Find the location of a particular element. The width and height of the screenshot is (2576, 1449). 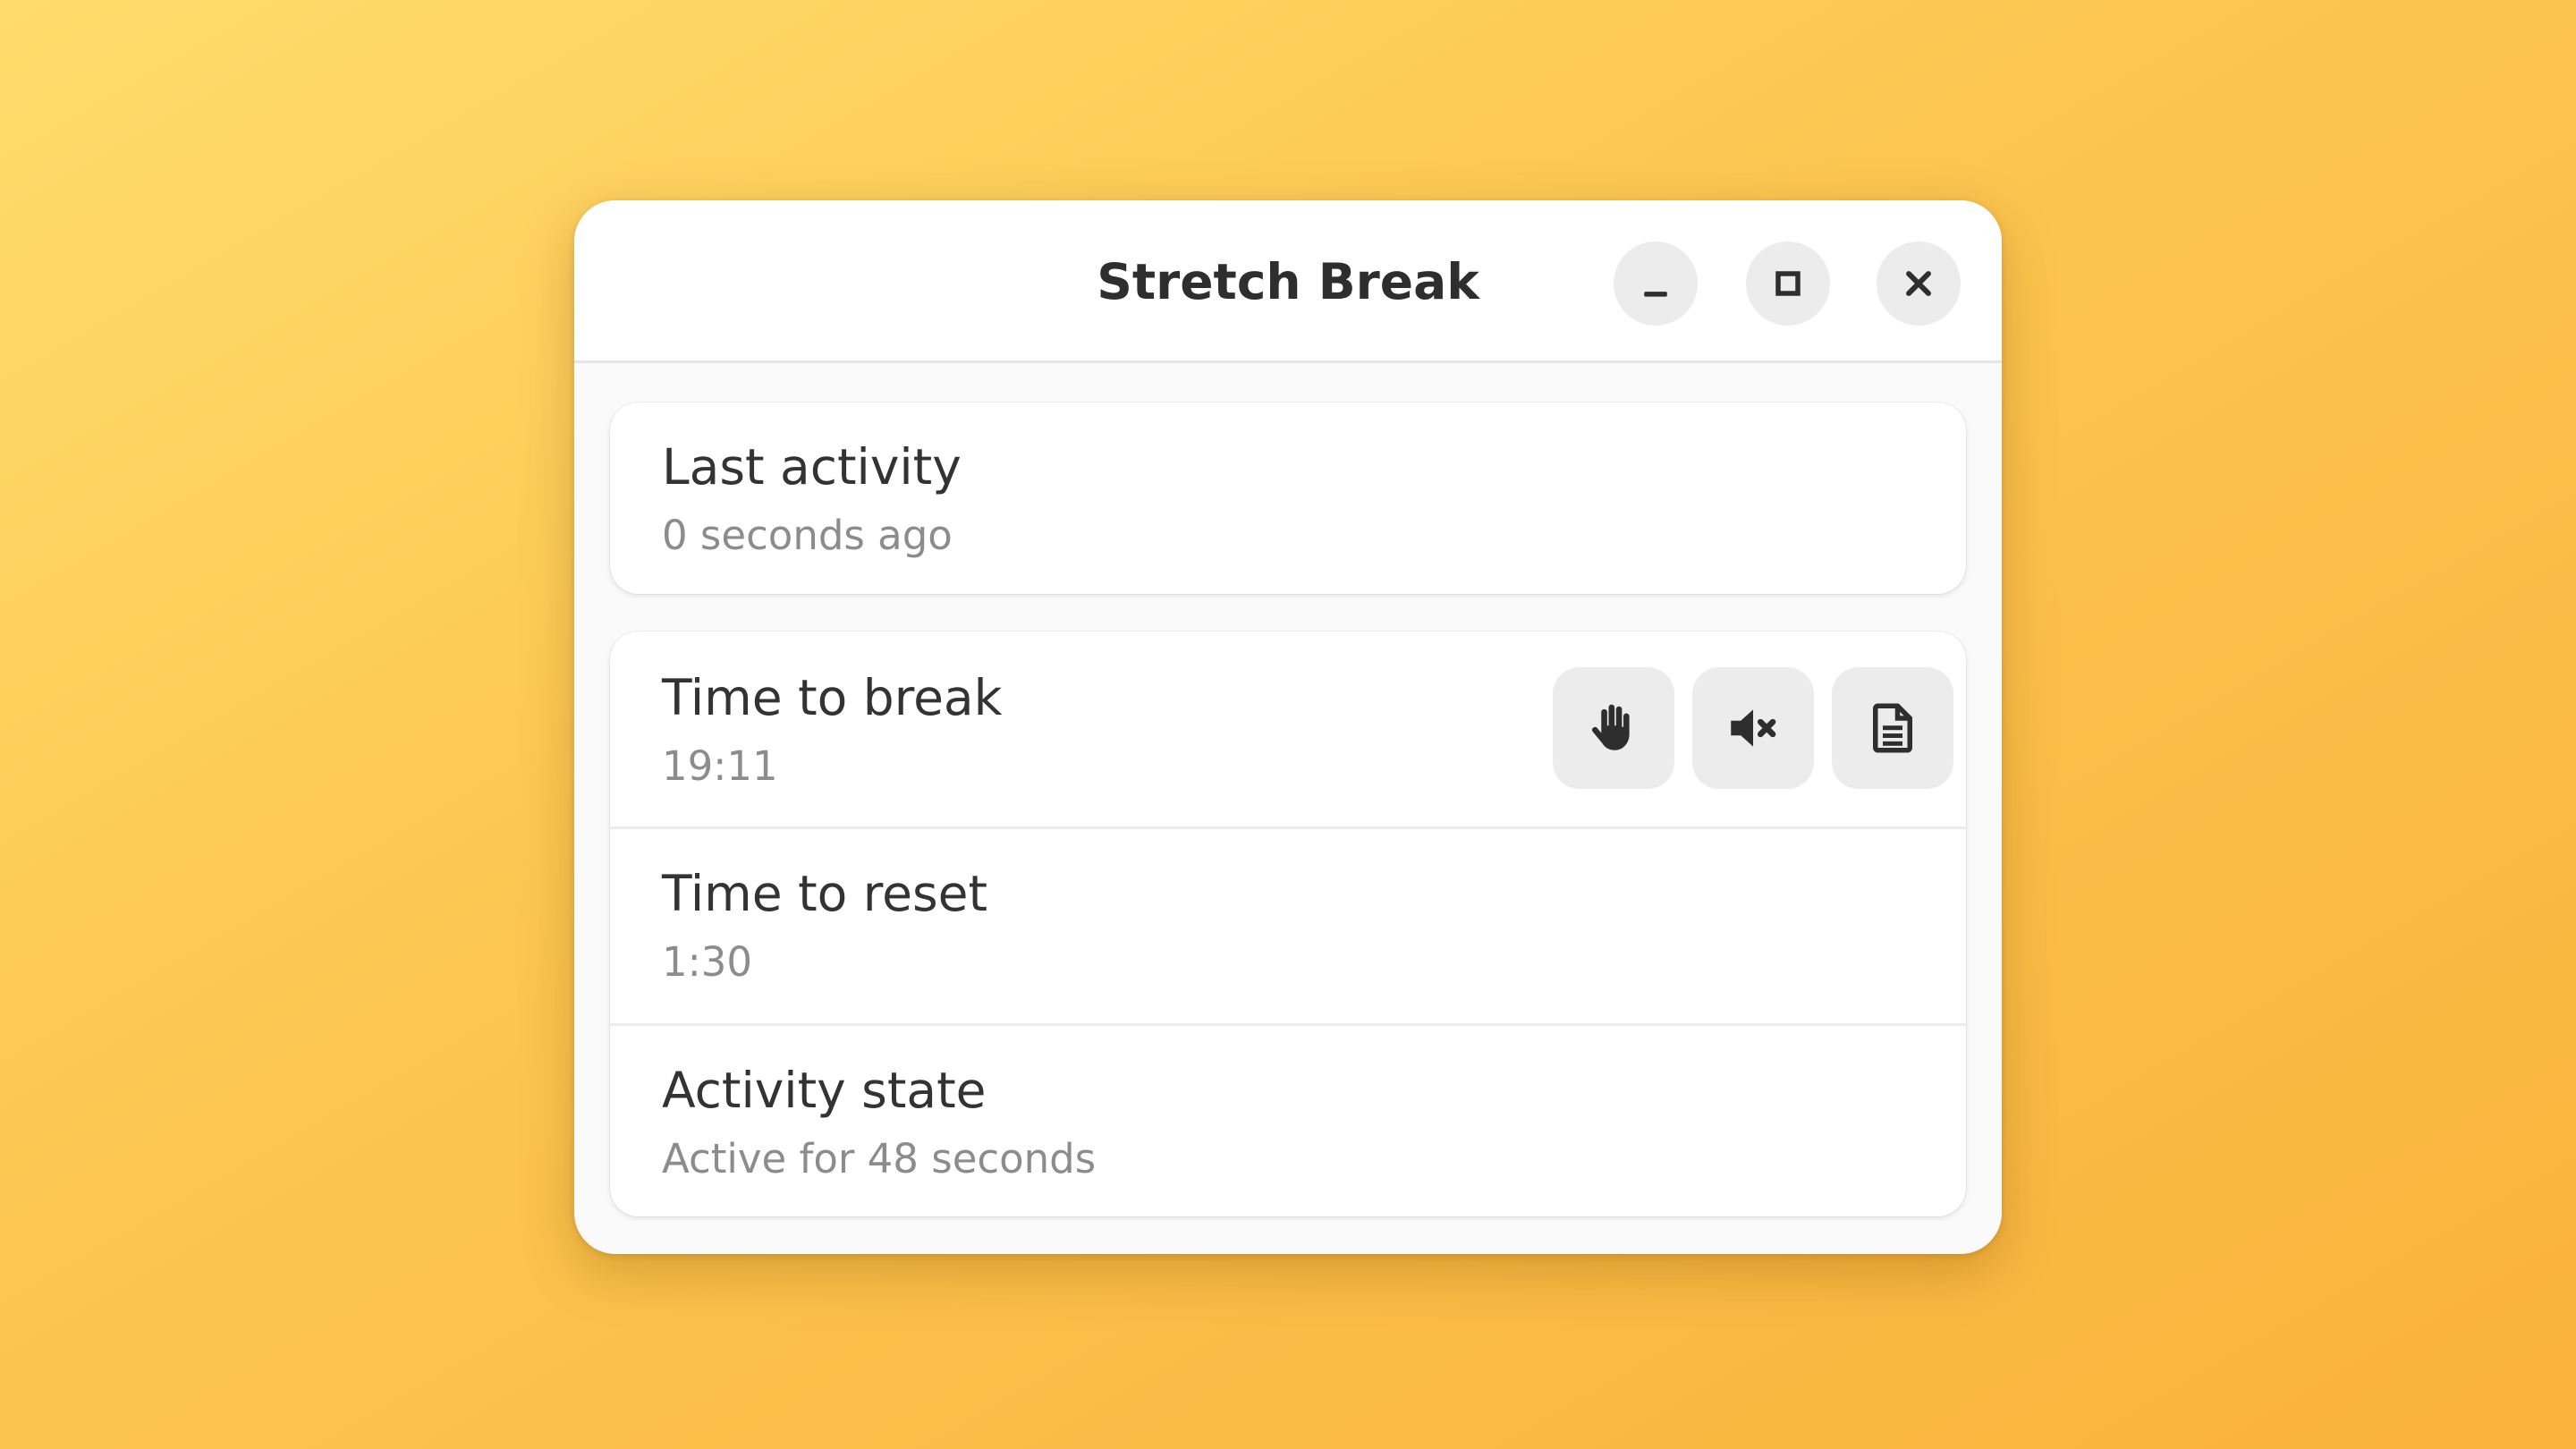

mute-icon is located at coordinates (1753, 728).